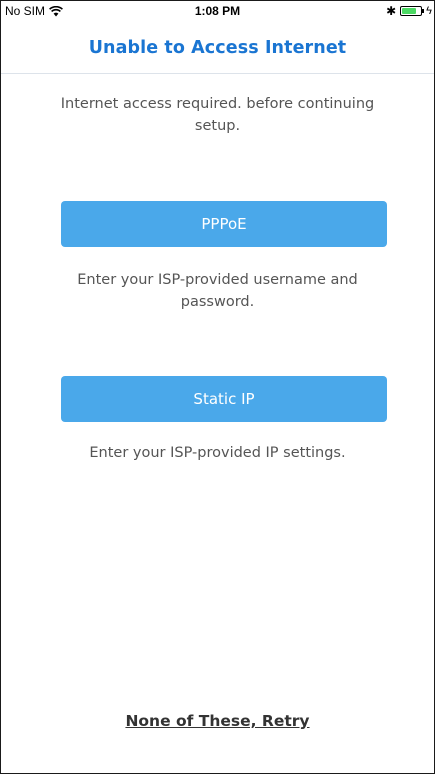 The image size is (435, 774). I want to click on page-header: Unable to Access Internet, so click(217, 48).